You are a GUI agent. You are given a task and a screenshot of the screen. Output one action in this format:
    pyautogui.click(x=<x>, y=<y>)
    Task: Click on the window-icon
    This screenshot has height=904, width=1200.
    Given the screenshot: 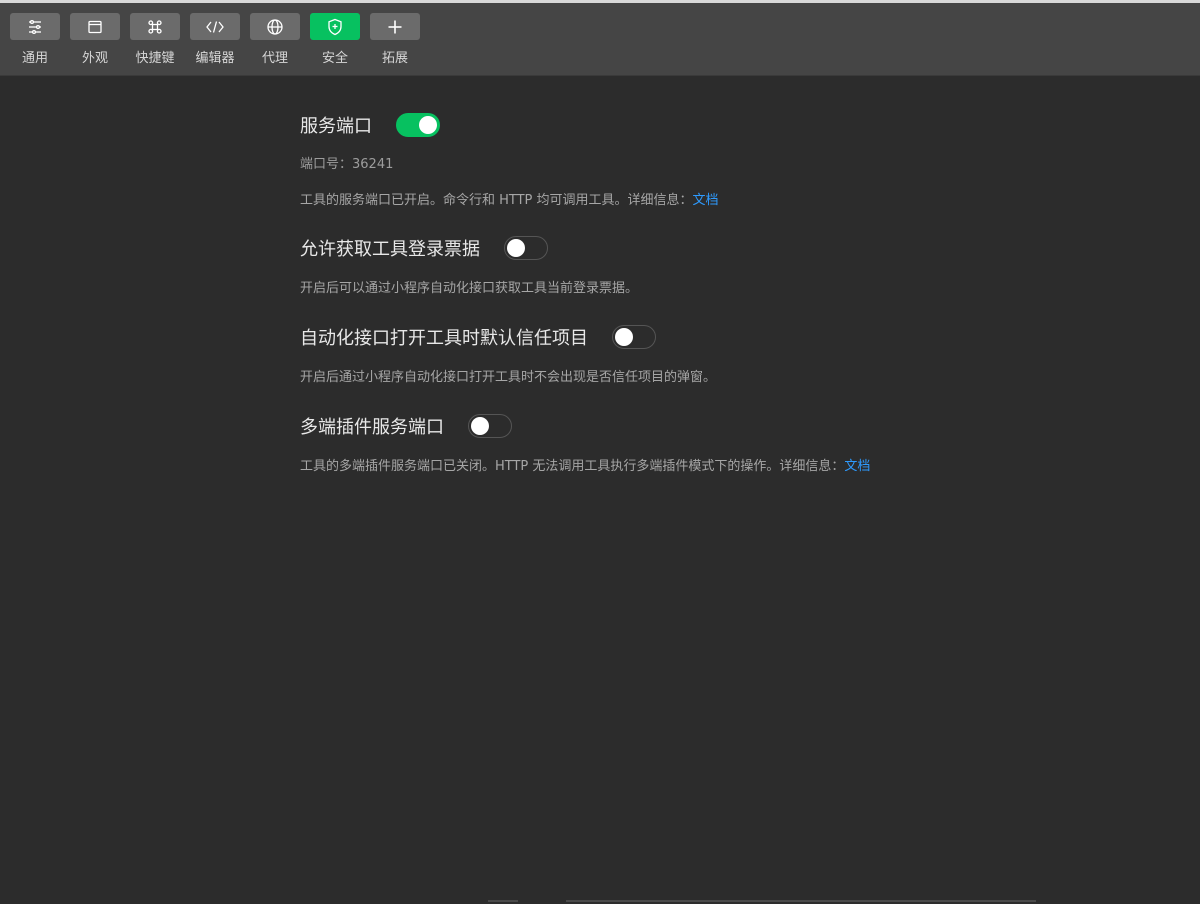 What is the action you would take?
    pyautogui.click(x=95, y=26)
    